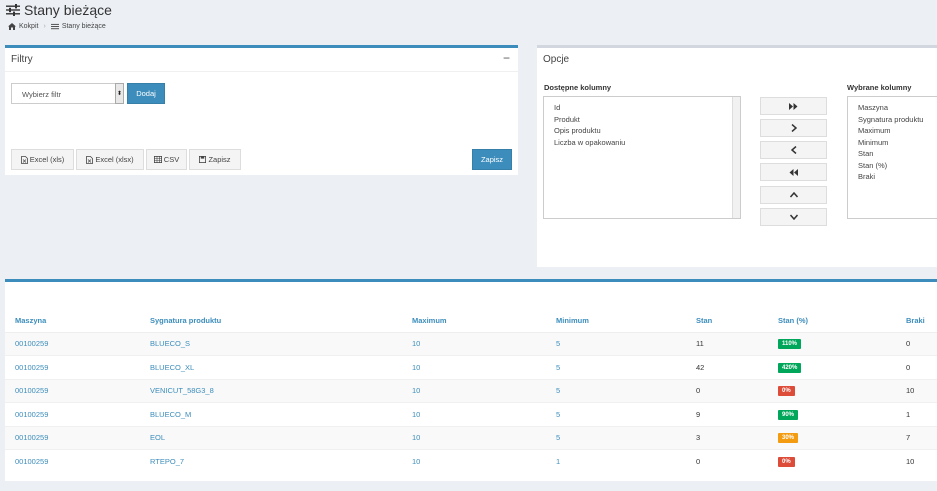 The width and height of the screenshot is (937, 491). I want to click on double-chevron-left-icon, so click(793, 172).